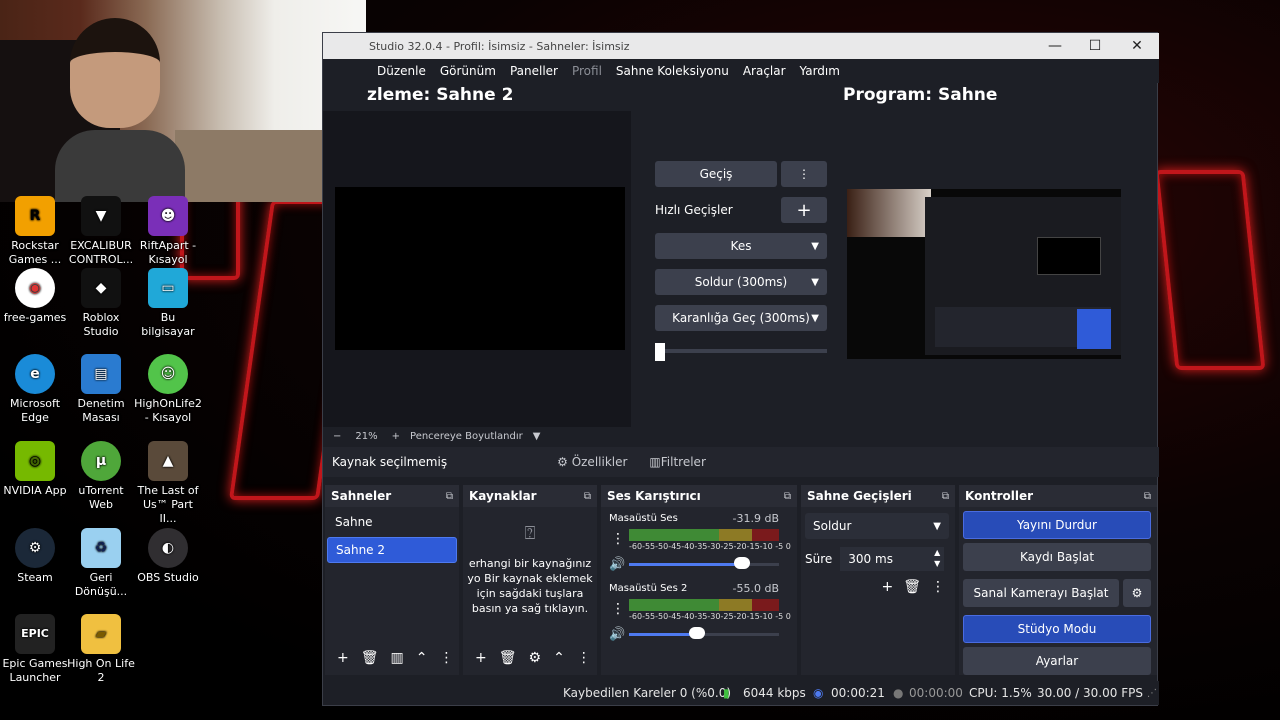 Image resolution: width=1280 pixels, height=720 pixels. What do you see at coordinates (1041, 593) in the screenshot?
I see `start-virtual-camera-button: Sanal Kamerayı Başlat` at bounding box center [1041, 593].